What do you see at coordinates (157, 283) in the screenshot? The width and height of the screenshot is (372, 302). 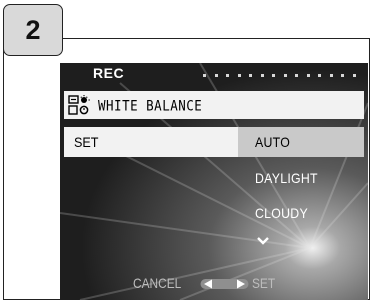 I see `cancel-label: CANCEL` at bounding box center [157, 283].